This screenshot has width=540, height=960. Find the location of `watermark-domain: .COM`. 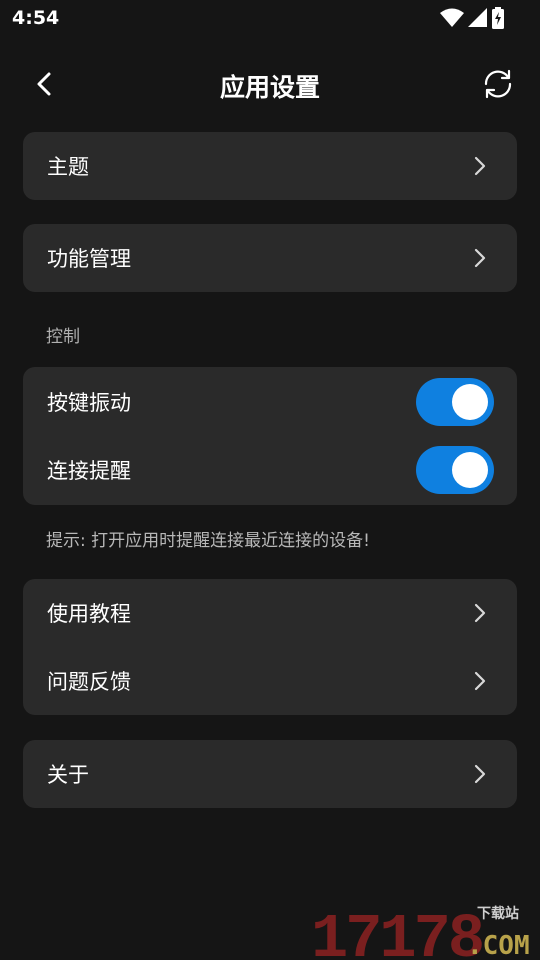

watermark-domain: .COM is located at coordinates (498, 945).